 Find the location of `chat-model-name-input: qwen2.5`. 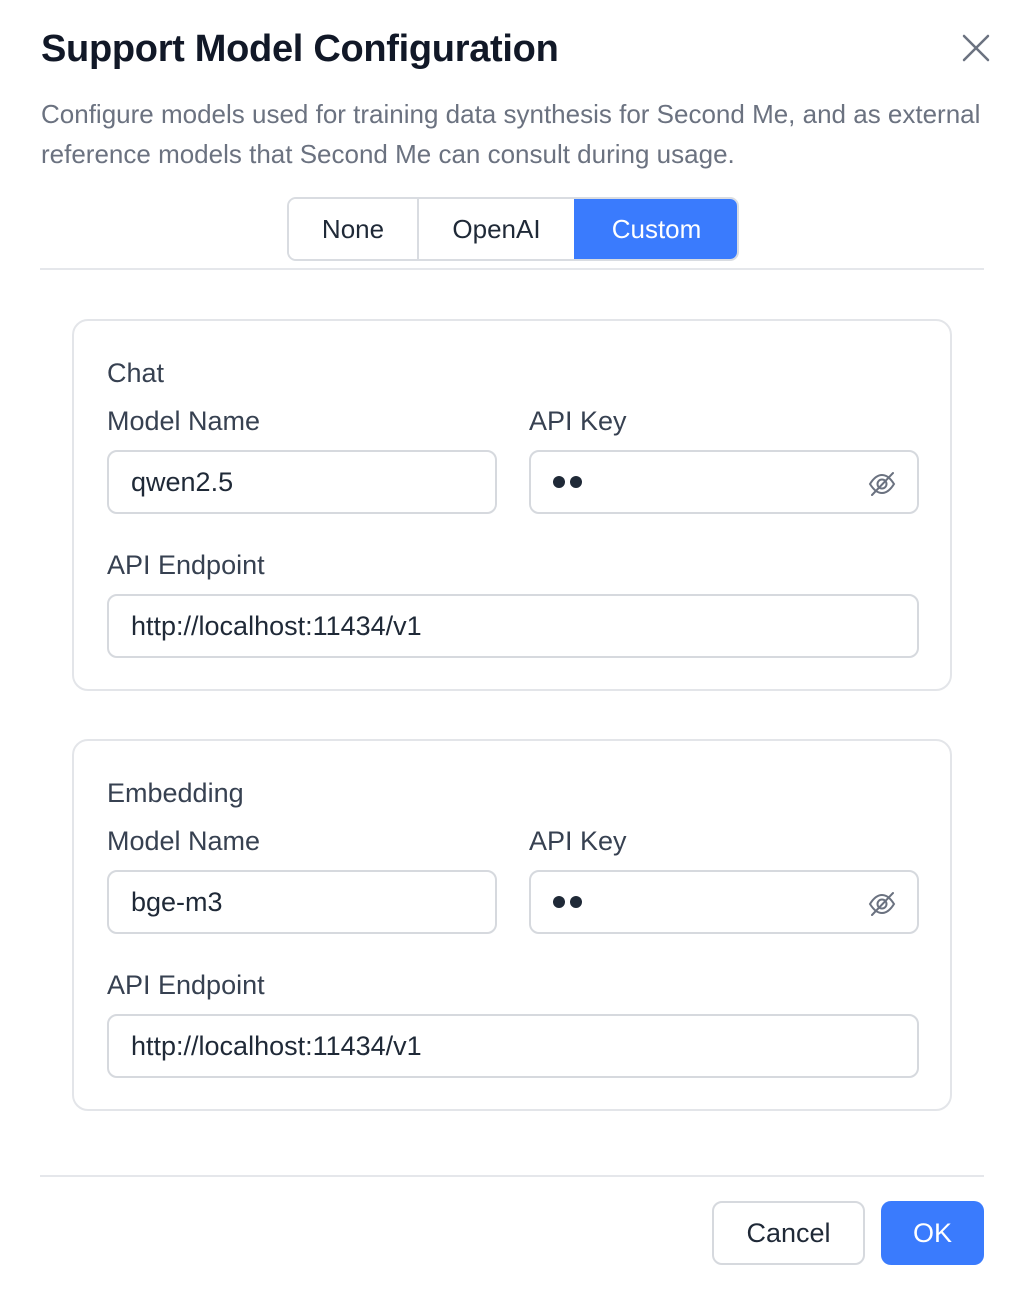

chat-model-name-input: qwen2.5 is located at coordinates (302, 482).